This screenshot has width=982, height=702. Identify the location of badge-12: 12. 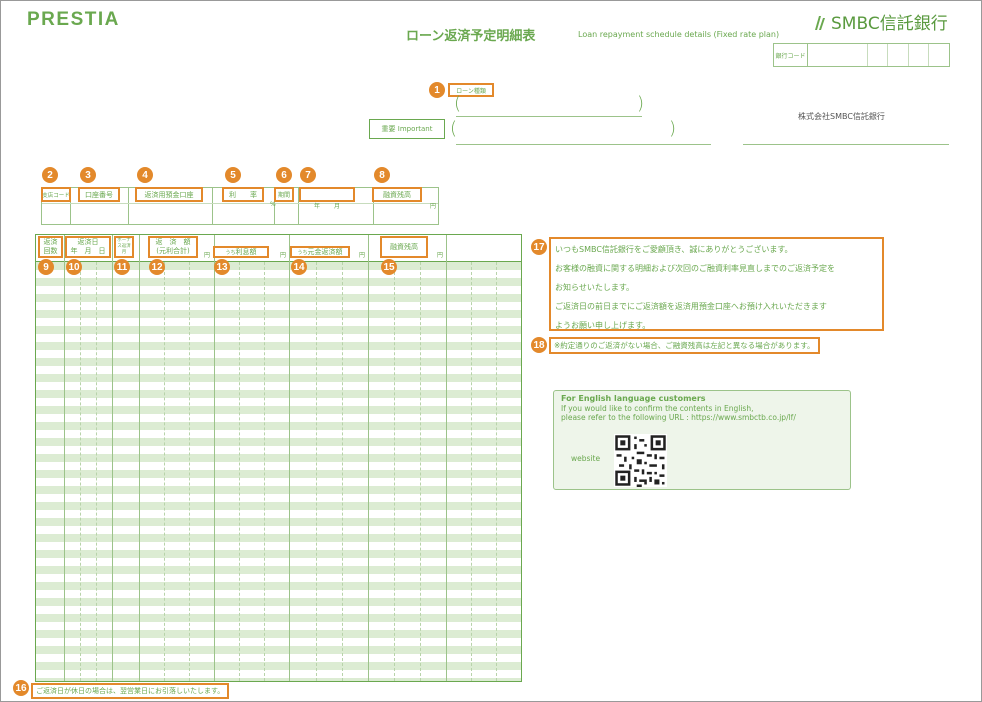
(157, 267).